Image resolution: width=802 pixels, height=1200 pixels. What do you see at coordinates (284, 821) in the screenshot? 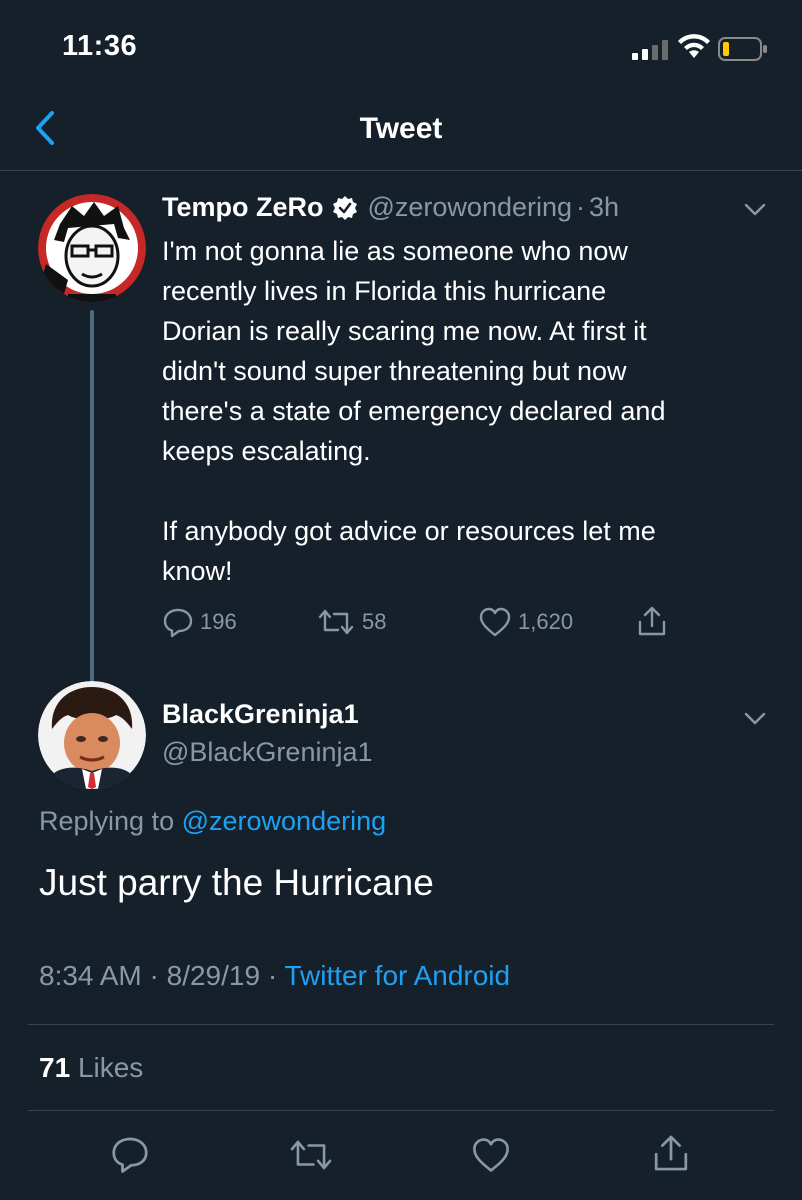
I see `replying-to-link: @zerowondering` at bounding box center [284, 821].